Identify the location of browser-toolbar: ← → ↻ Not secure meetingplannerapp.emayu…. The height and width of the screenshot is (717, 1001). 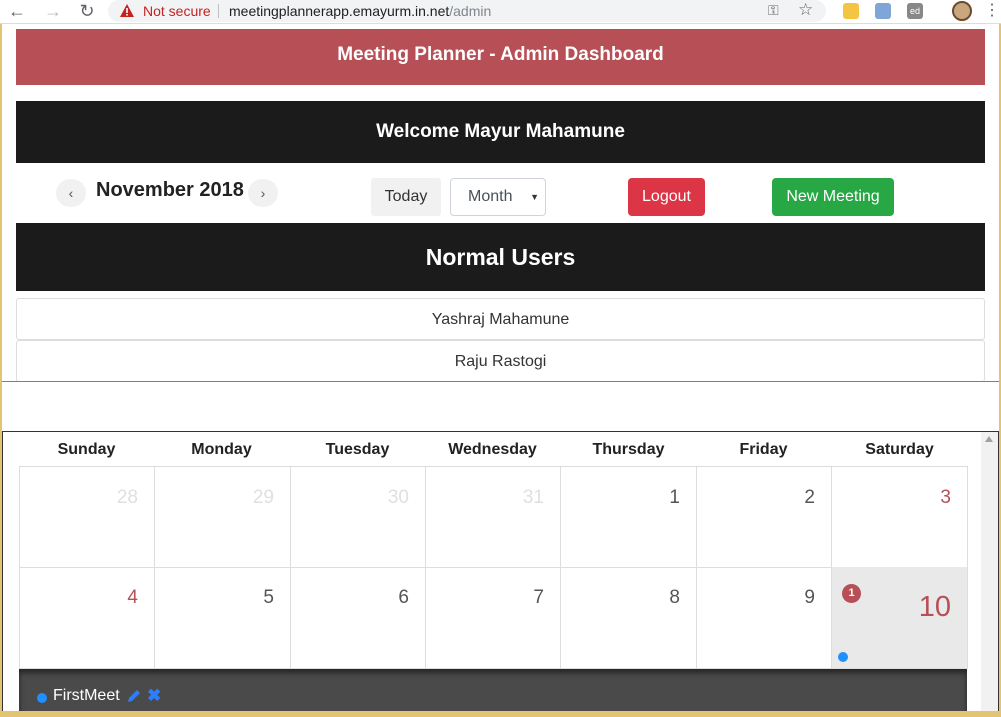
(500, 12).